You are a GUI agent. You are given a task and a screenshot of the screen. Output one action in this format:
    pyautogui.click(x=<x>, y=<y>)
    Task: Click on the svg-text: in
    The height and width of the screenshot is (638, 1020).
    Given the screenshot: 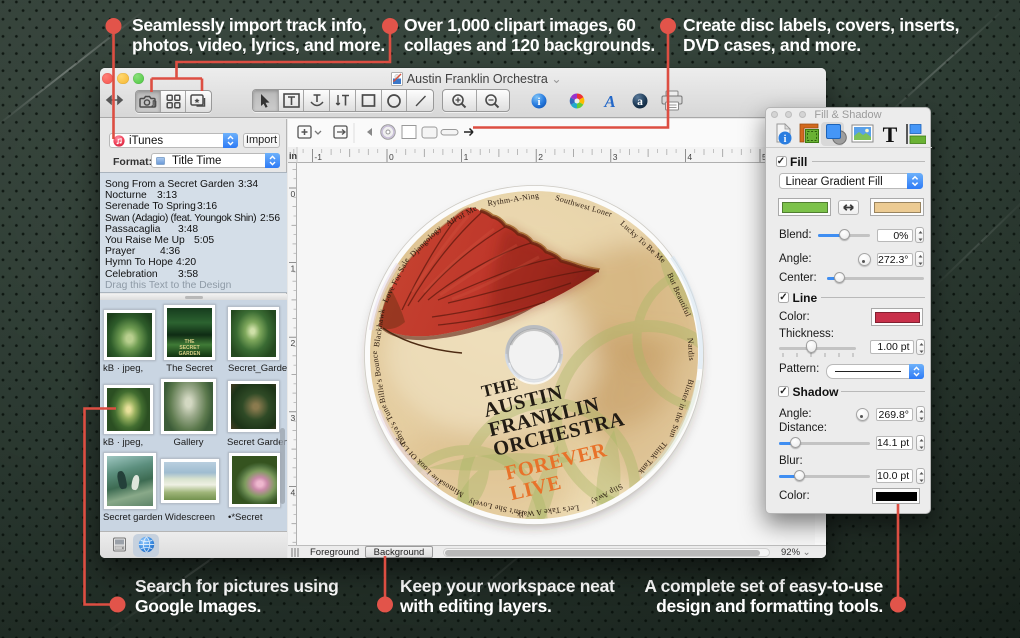 What is the action you would take?
    pyautogui.click(x=293, y=156)
    